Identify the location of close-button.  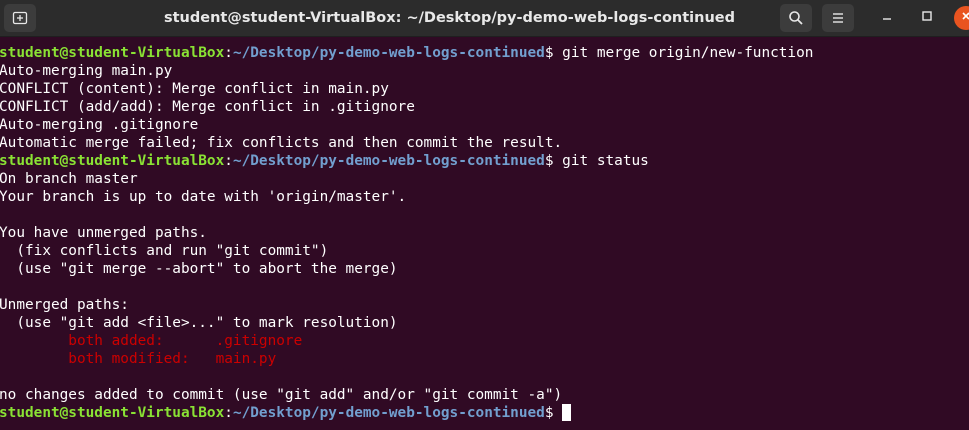
(961, 18).